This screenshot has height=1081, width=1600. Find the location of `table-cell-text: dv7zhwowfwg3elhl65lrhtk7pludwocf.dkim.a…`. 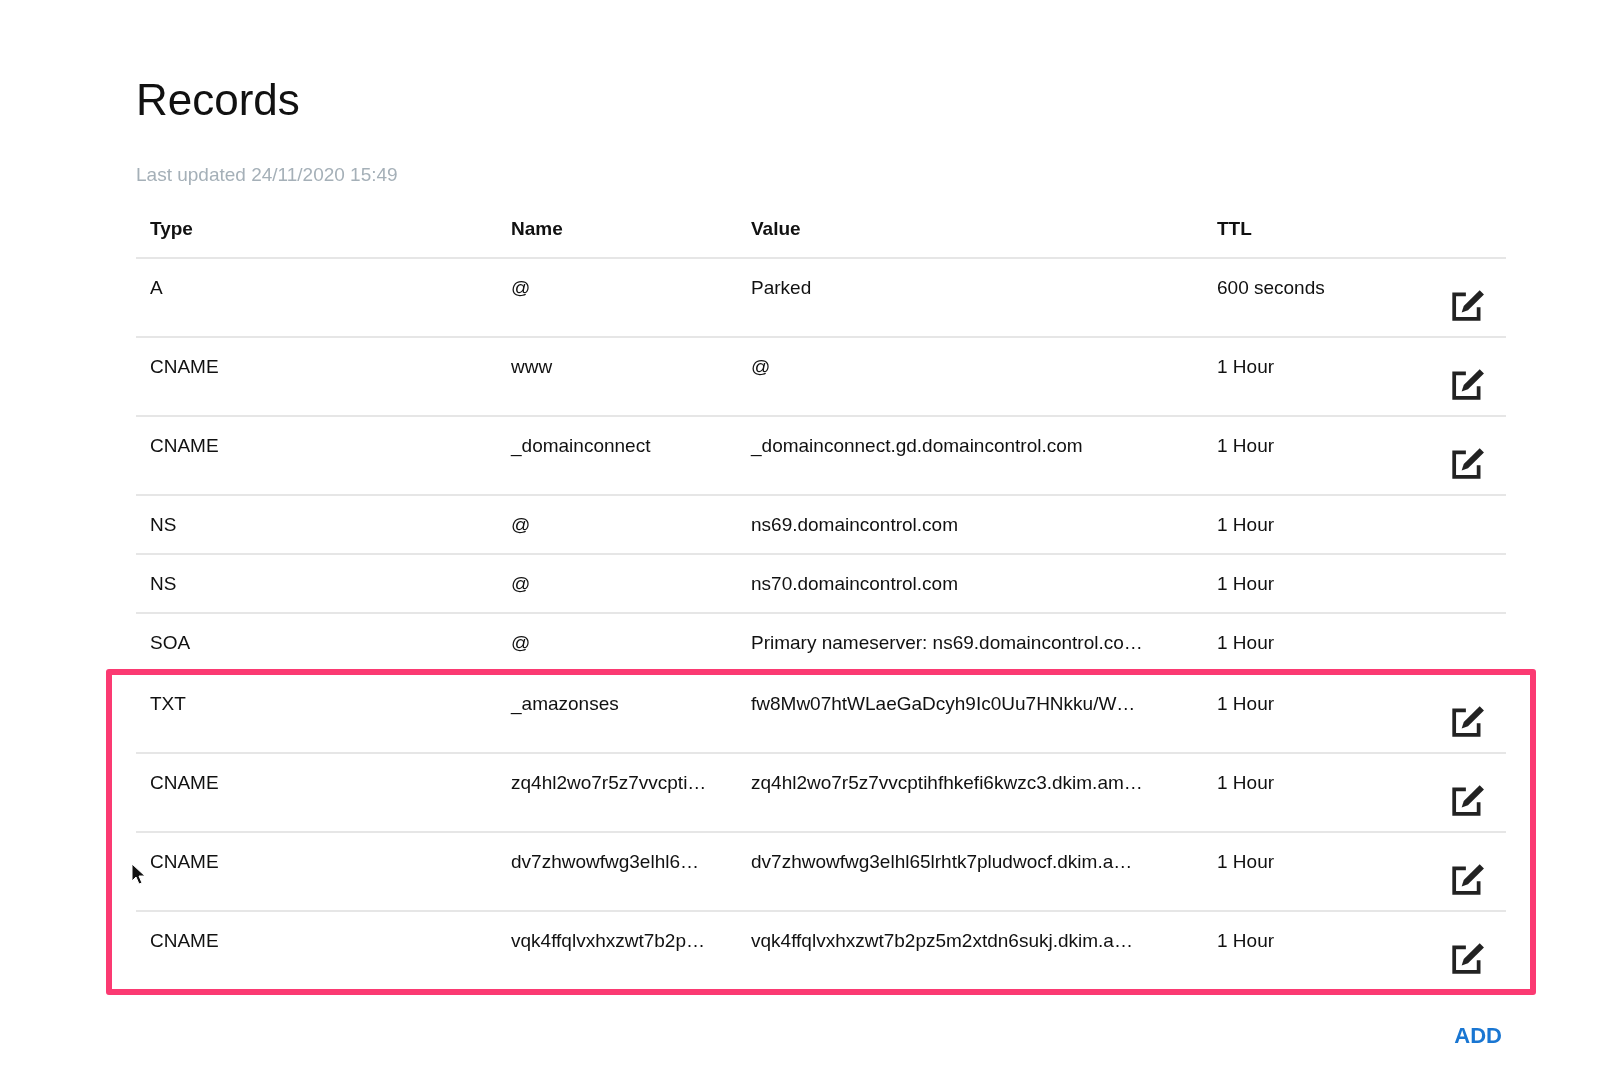

table-cell-text: dv7zhwowfwg3elhl65lrhtk7pludwocf.dkim.a… is located at coordinates (941, 861).